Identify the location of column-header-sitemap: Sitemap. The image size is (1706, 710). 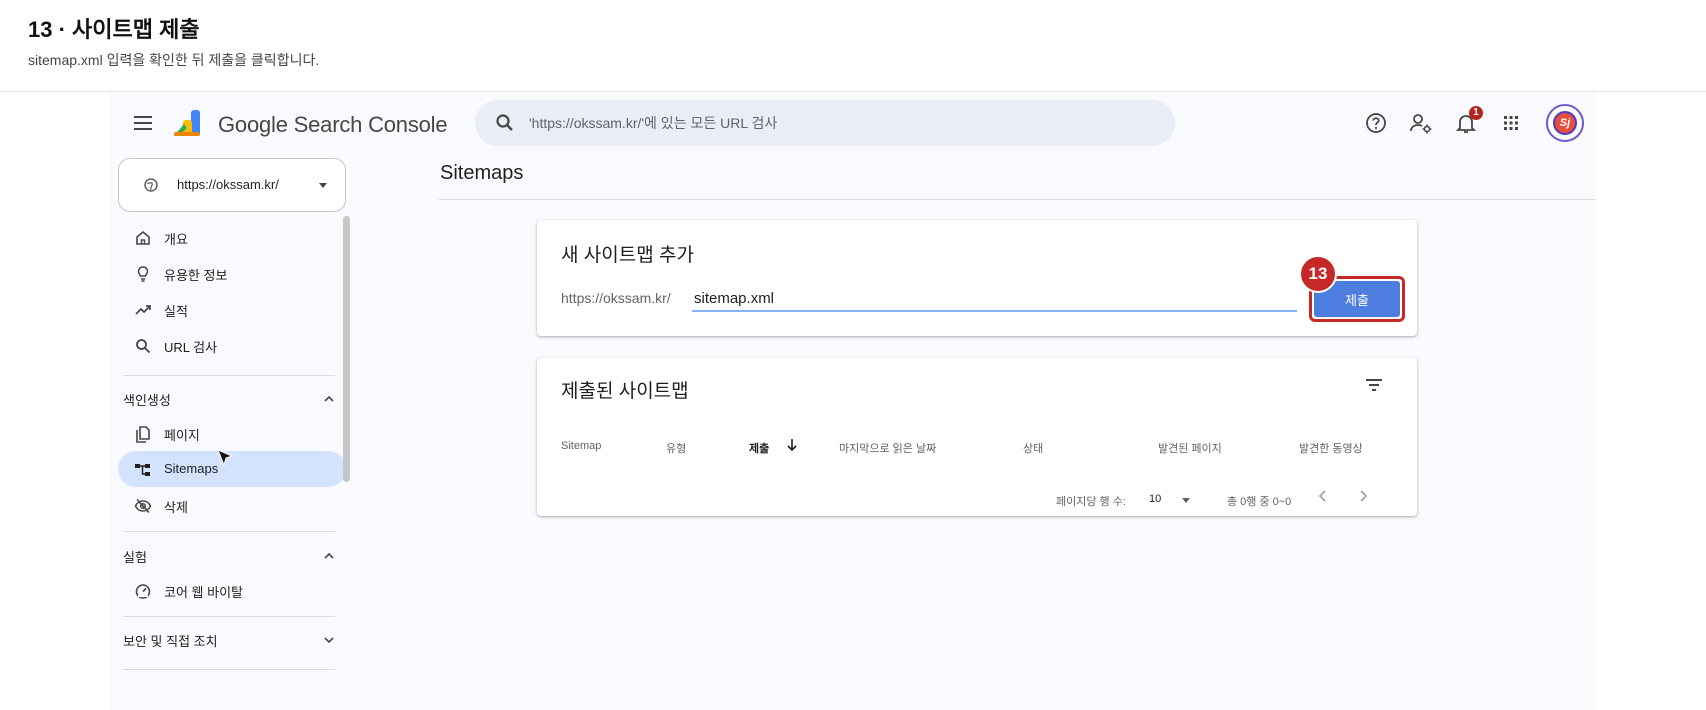
(581, 446).